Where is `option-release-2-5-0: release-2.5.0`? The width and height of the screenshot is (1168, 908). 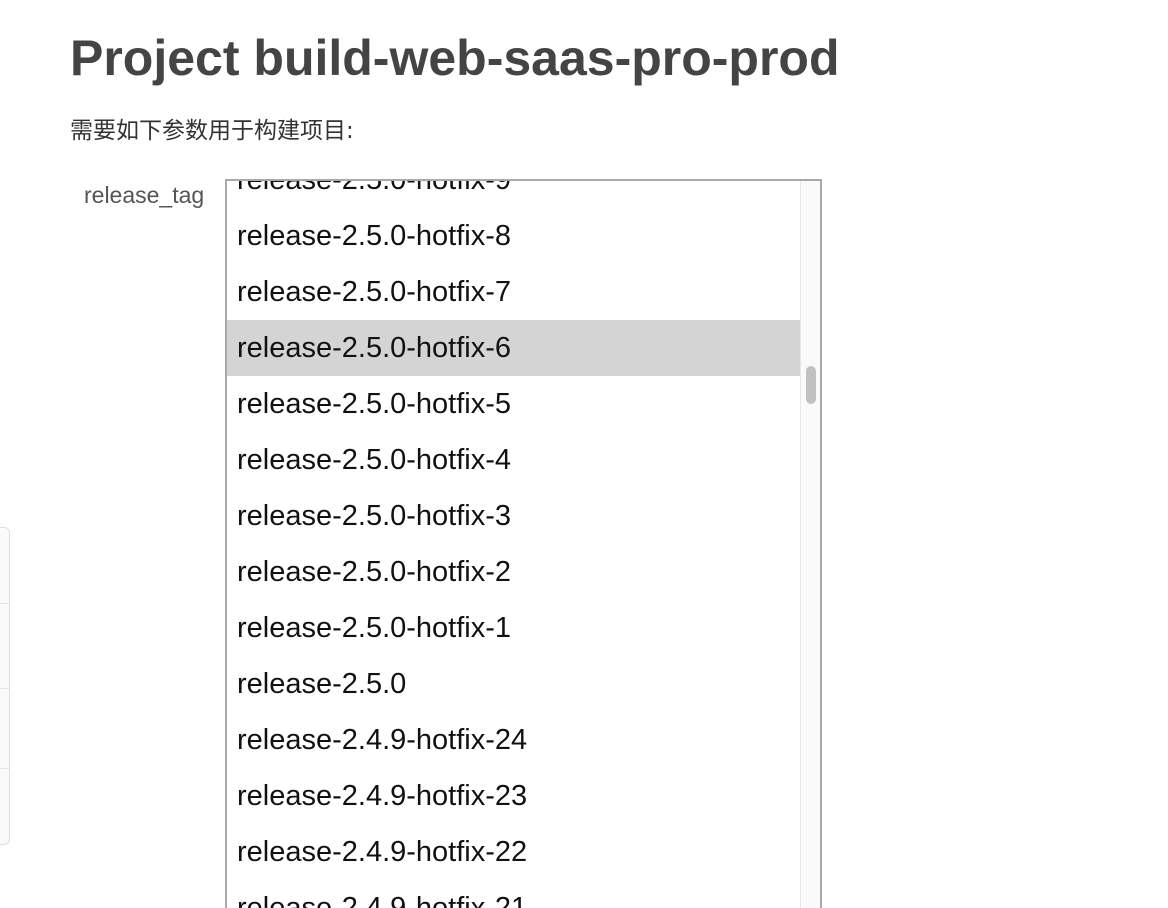 option-release-2-5-0: release-2.5.0 is located at coordinates (514, 684).